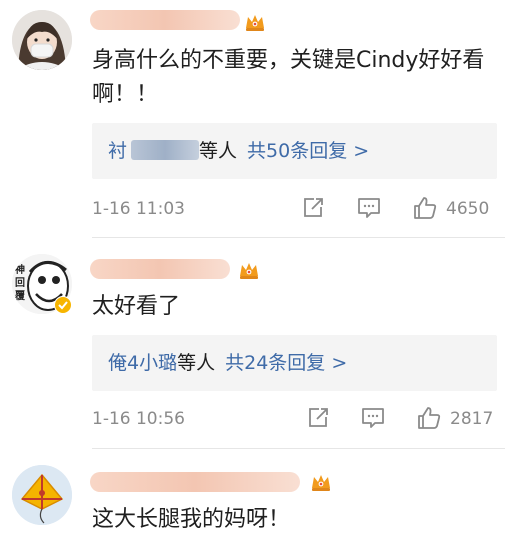 This screenshot has width=505, height=540. What do you see at coordinates (308, 151) in the screenshot?
I see `reply-count-link: 共50条回复 >` at bounding box center [308, 151].